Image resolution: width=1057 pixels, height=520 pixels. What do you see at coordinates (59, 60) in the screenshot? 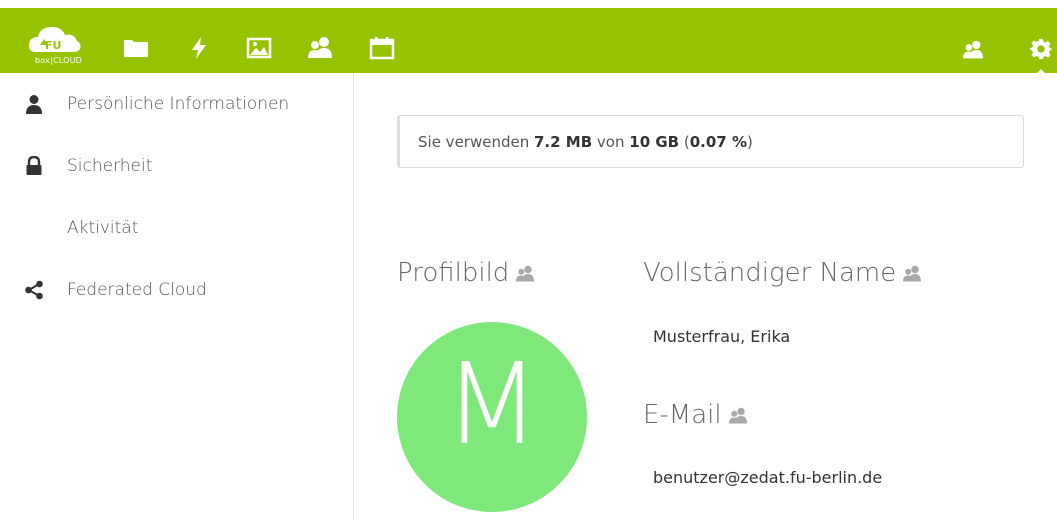
I see `logo-text: box|CLOUD` at bounding box center [59, 60].